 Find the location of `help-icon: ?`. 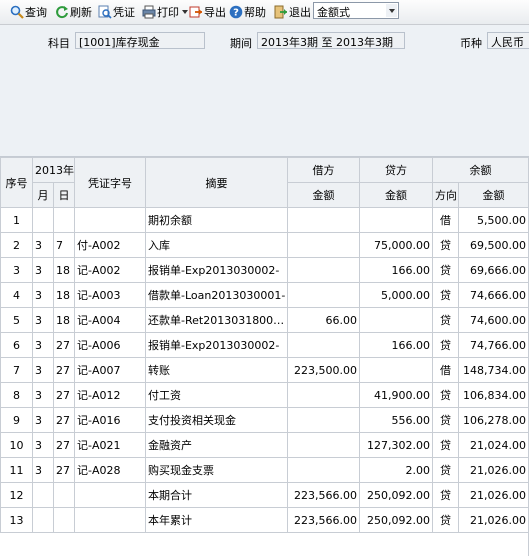

help-icon: ? is located at coordinates (236, 12).